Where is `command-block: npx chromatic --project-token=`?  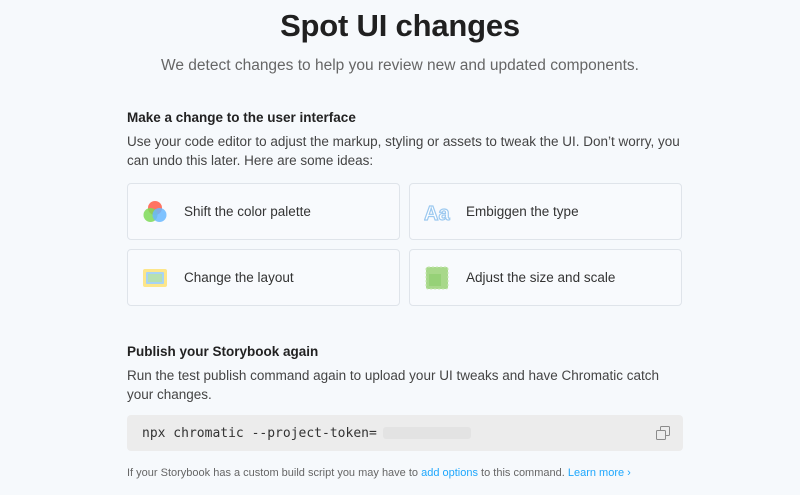
command-block: npx chromatic --project-token= is located at coordinates (405, 433).